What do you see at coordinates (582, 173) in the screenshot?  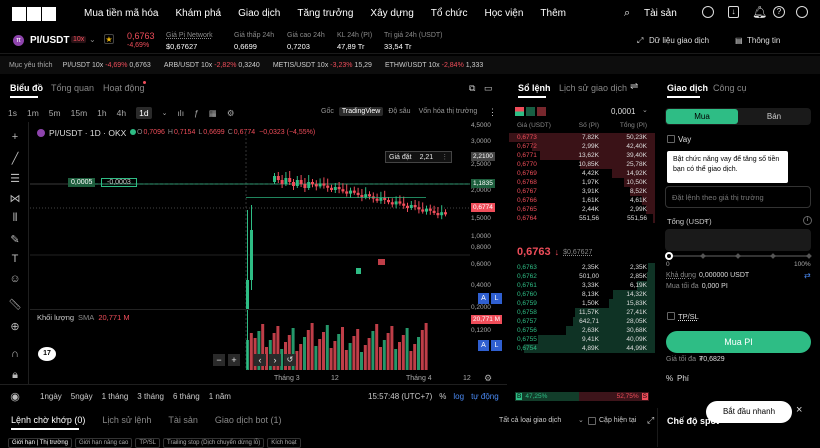 I see `orderbook-row: 0,6769 4,42K 14,92K` at bounding box center [582, 173].